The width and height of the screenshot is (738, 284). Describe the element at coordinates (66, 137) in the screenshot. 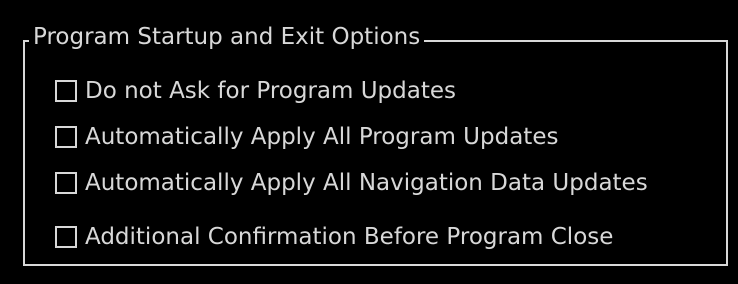

I see `checkbox-auto-apply-program-updates` at that location.